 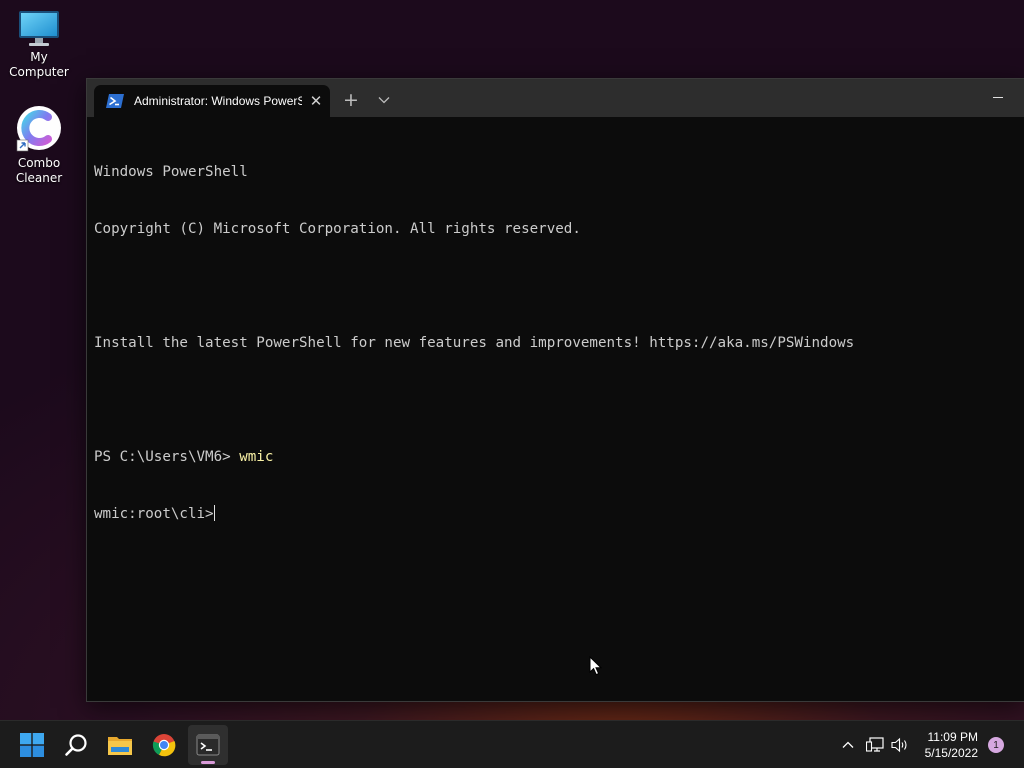 What do you see at coordinates (256, 457) in the screenshot?
I see `command-text: wmic` at bounding box center [256, 457].